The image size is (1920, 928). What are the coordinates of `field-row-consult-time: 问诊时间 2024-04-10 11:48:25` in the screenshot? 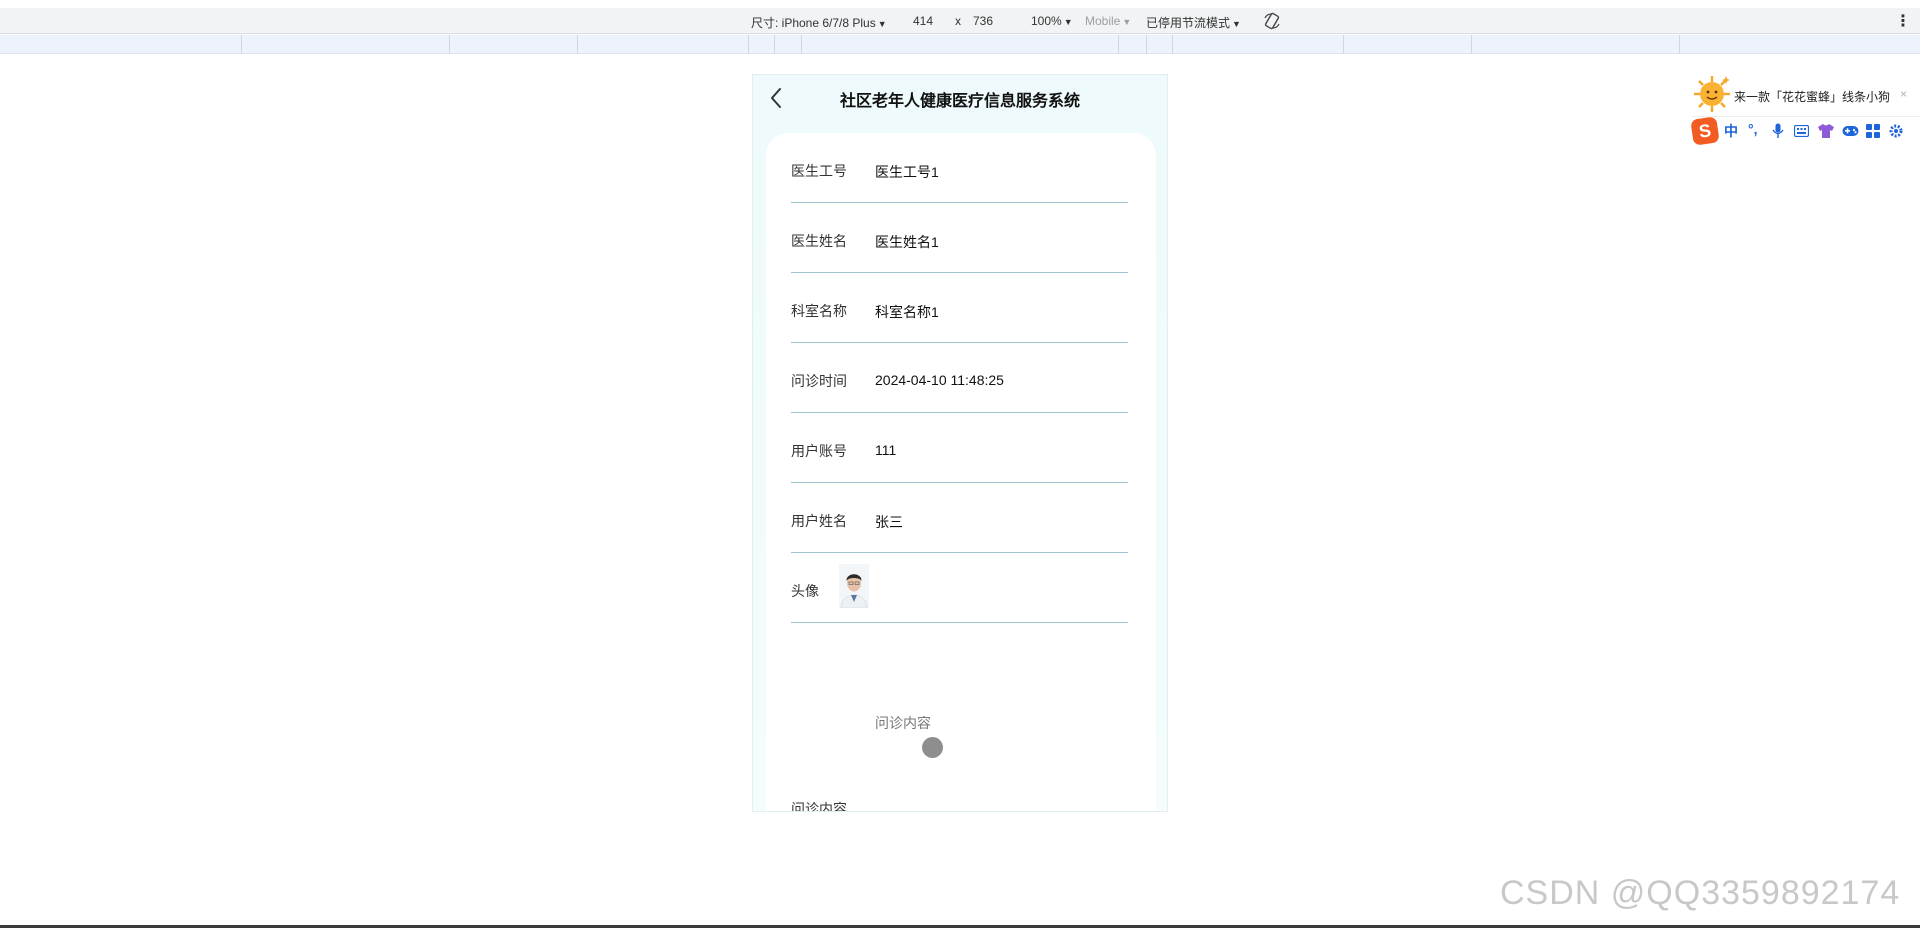 It's located at (959, 378).